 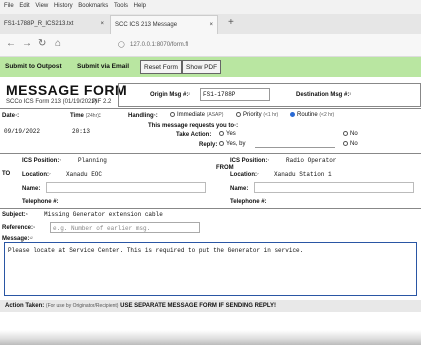 I want to click on form-subtitle: SCCo ICS Form 213 (01/19/2022), so click(x=51, y=102).